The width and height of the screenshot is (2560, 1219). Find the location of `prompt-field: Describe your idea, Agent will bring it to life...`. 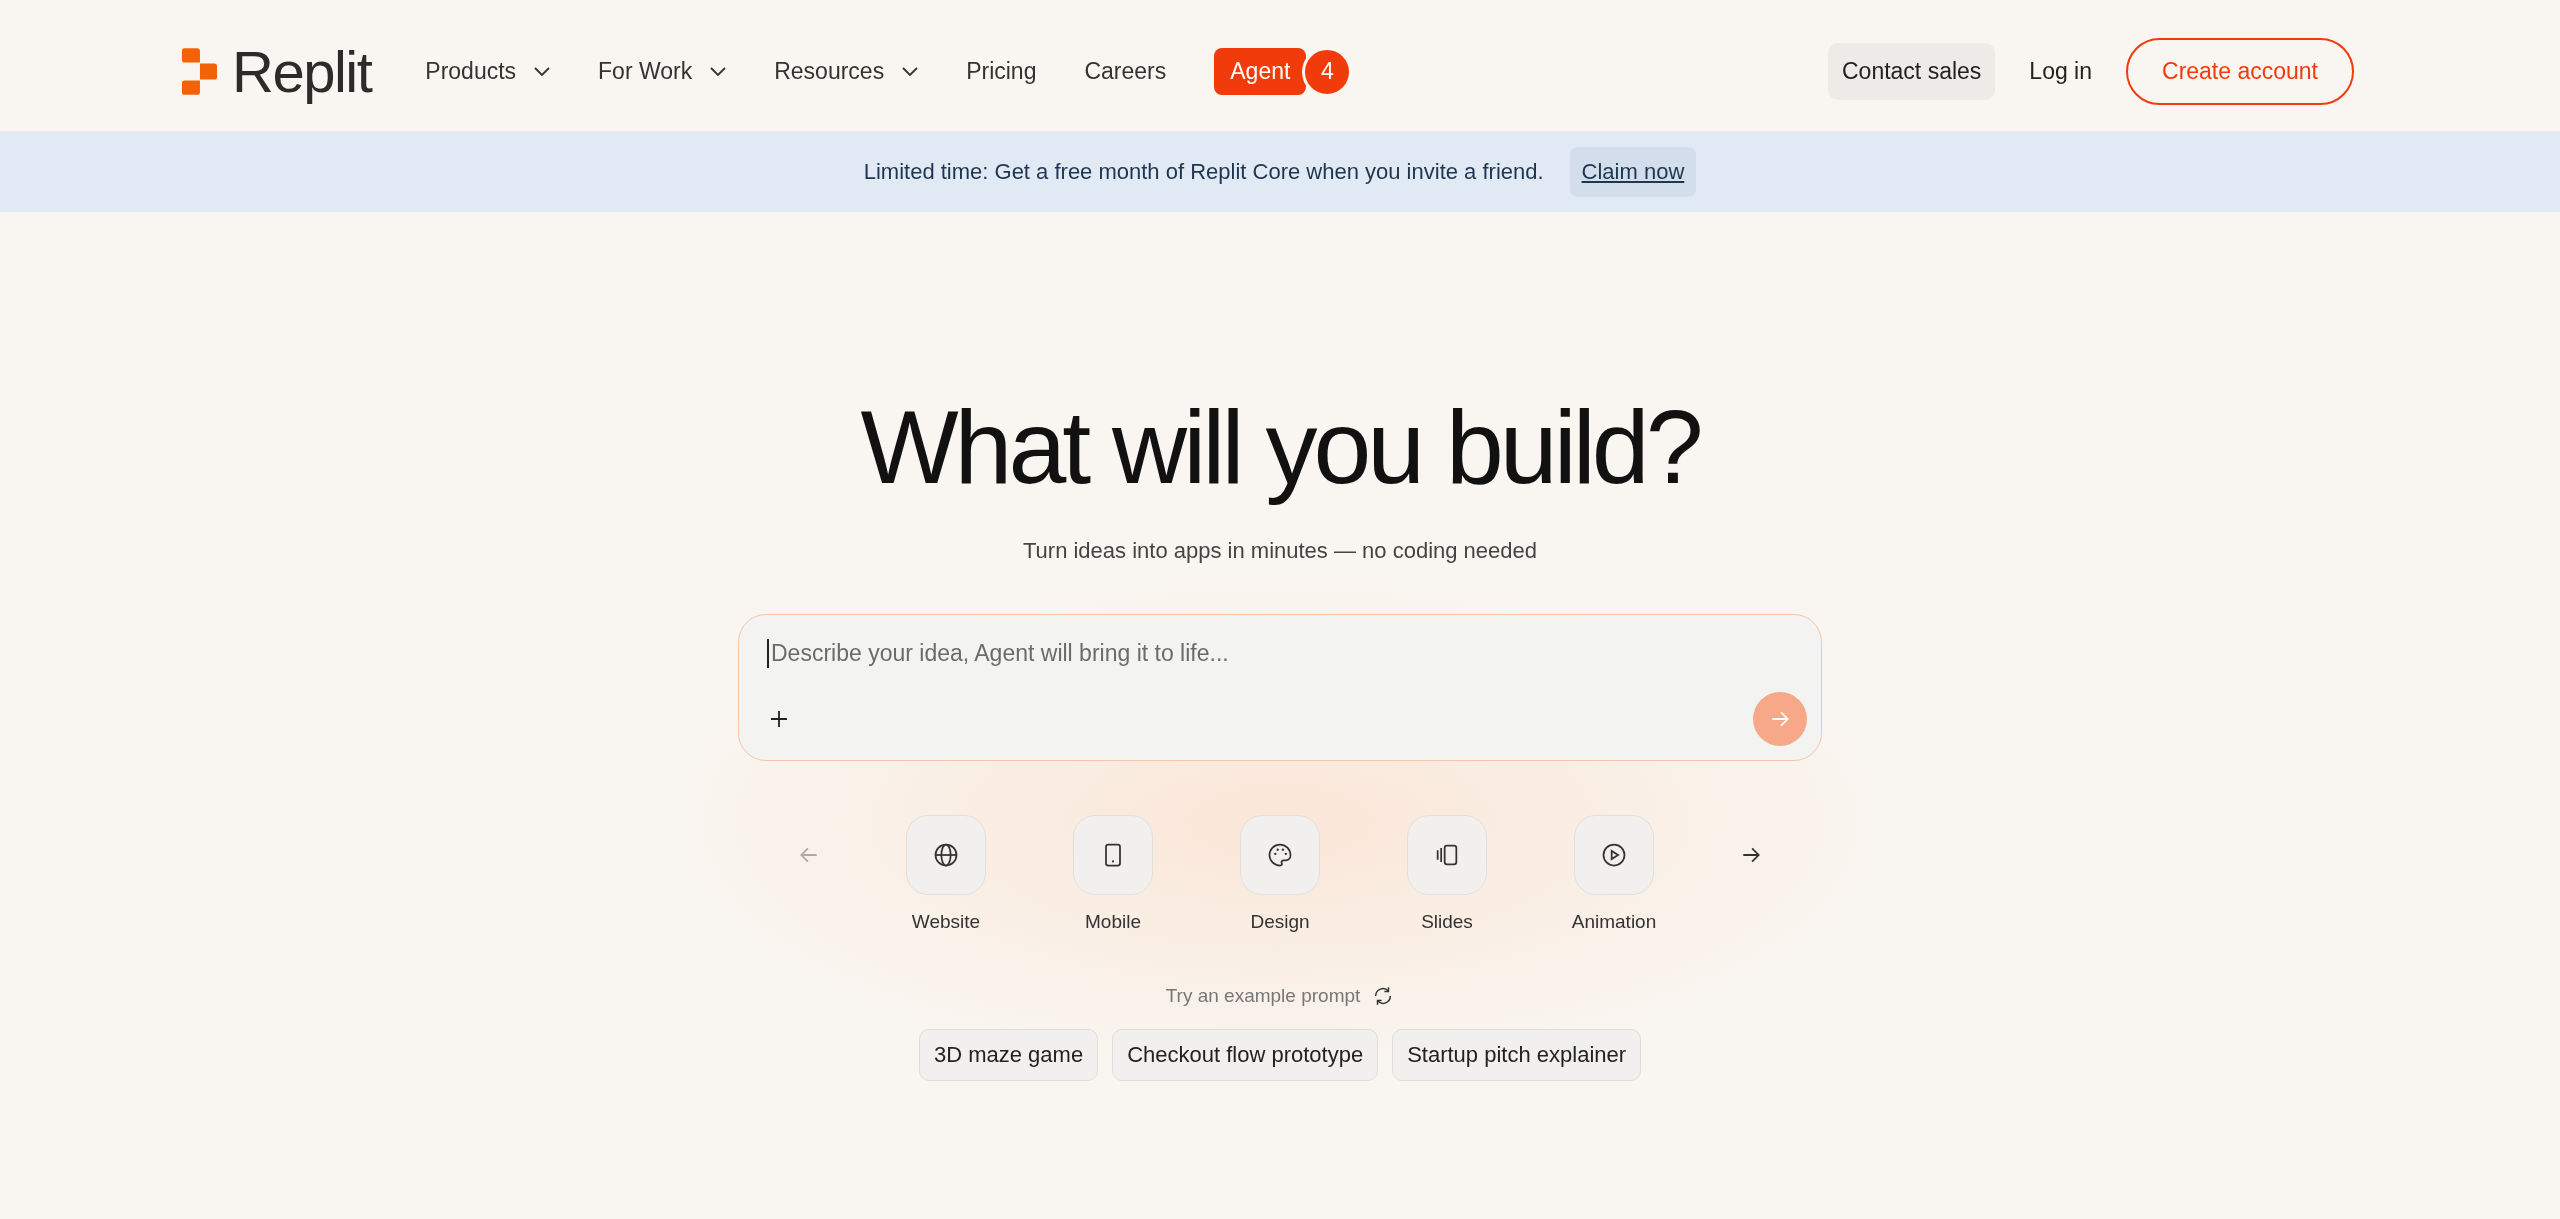

prompt-field: Describe your idea, Agent will bring it to life... is located at coordinates (1120, 654).